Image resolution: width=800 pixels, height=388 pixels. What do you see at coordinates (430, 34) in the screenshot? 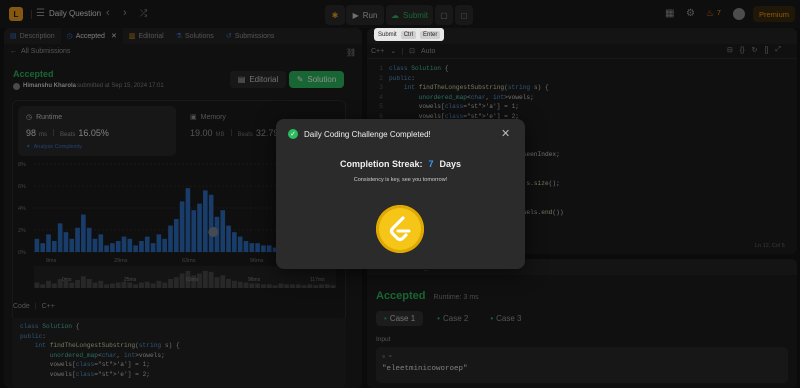
I see `shortcut-key-enter: Enter` at bounding box center [430, 34].